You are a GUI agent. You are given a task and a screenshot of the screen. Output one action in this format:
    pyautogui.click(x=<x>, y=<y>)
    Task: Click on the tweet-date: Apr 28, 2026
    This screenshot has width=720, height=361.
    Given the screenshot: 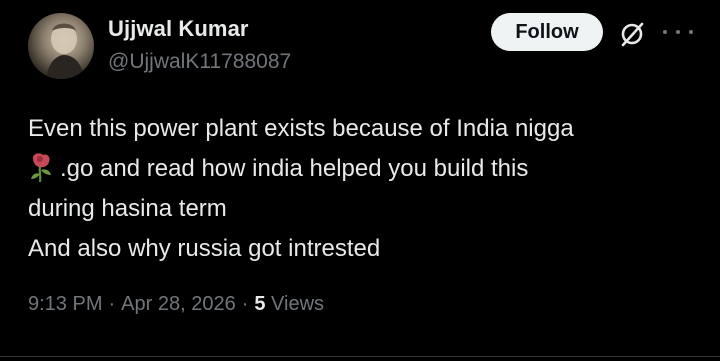 What is the action you would take?
    pyautogui.click(x=178, y=304)
    